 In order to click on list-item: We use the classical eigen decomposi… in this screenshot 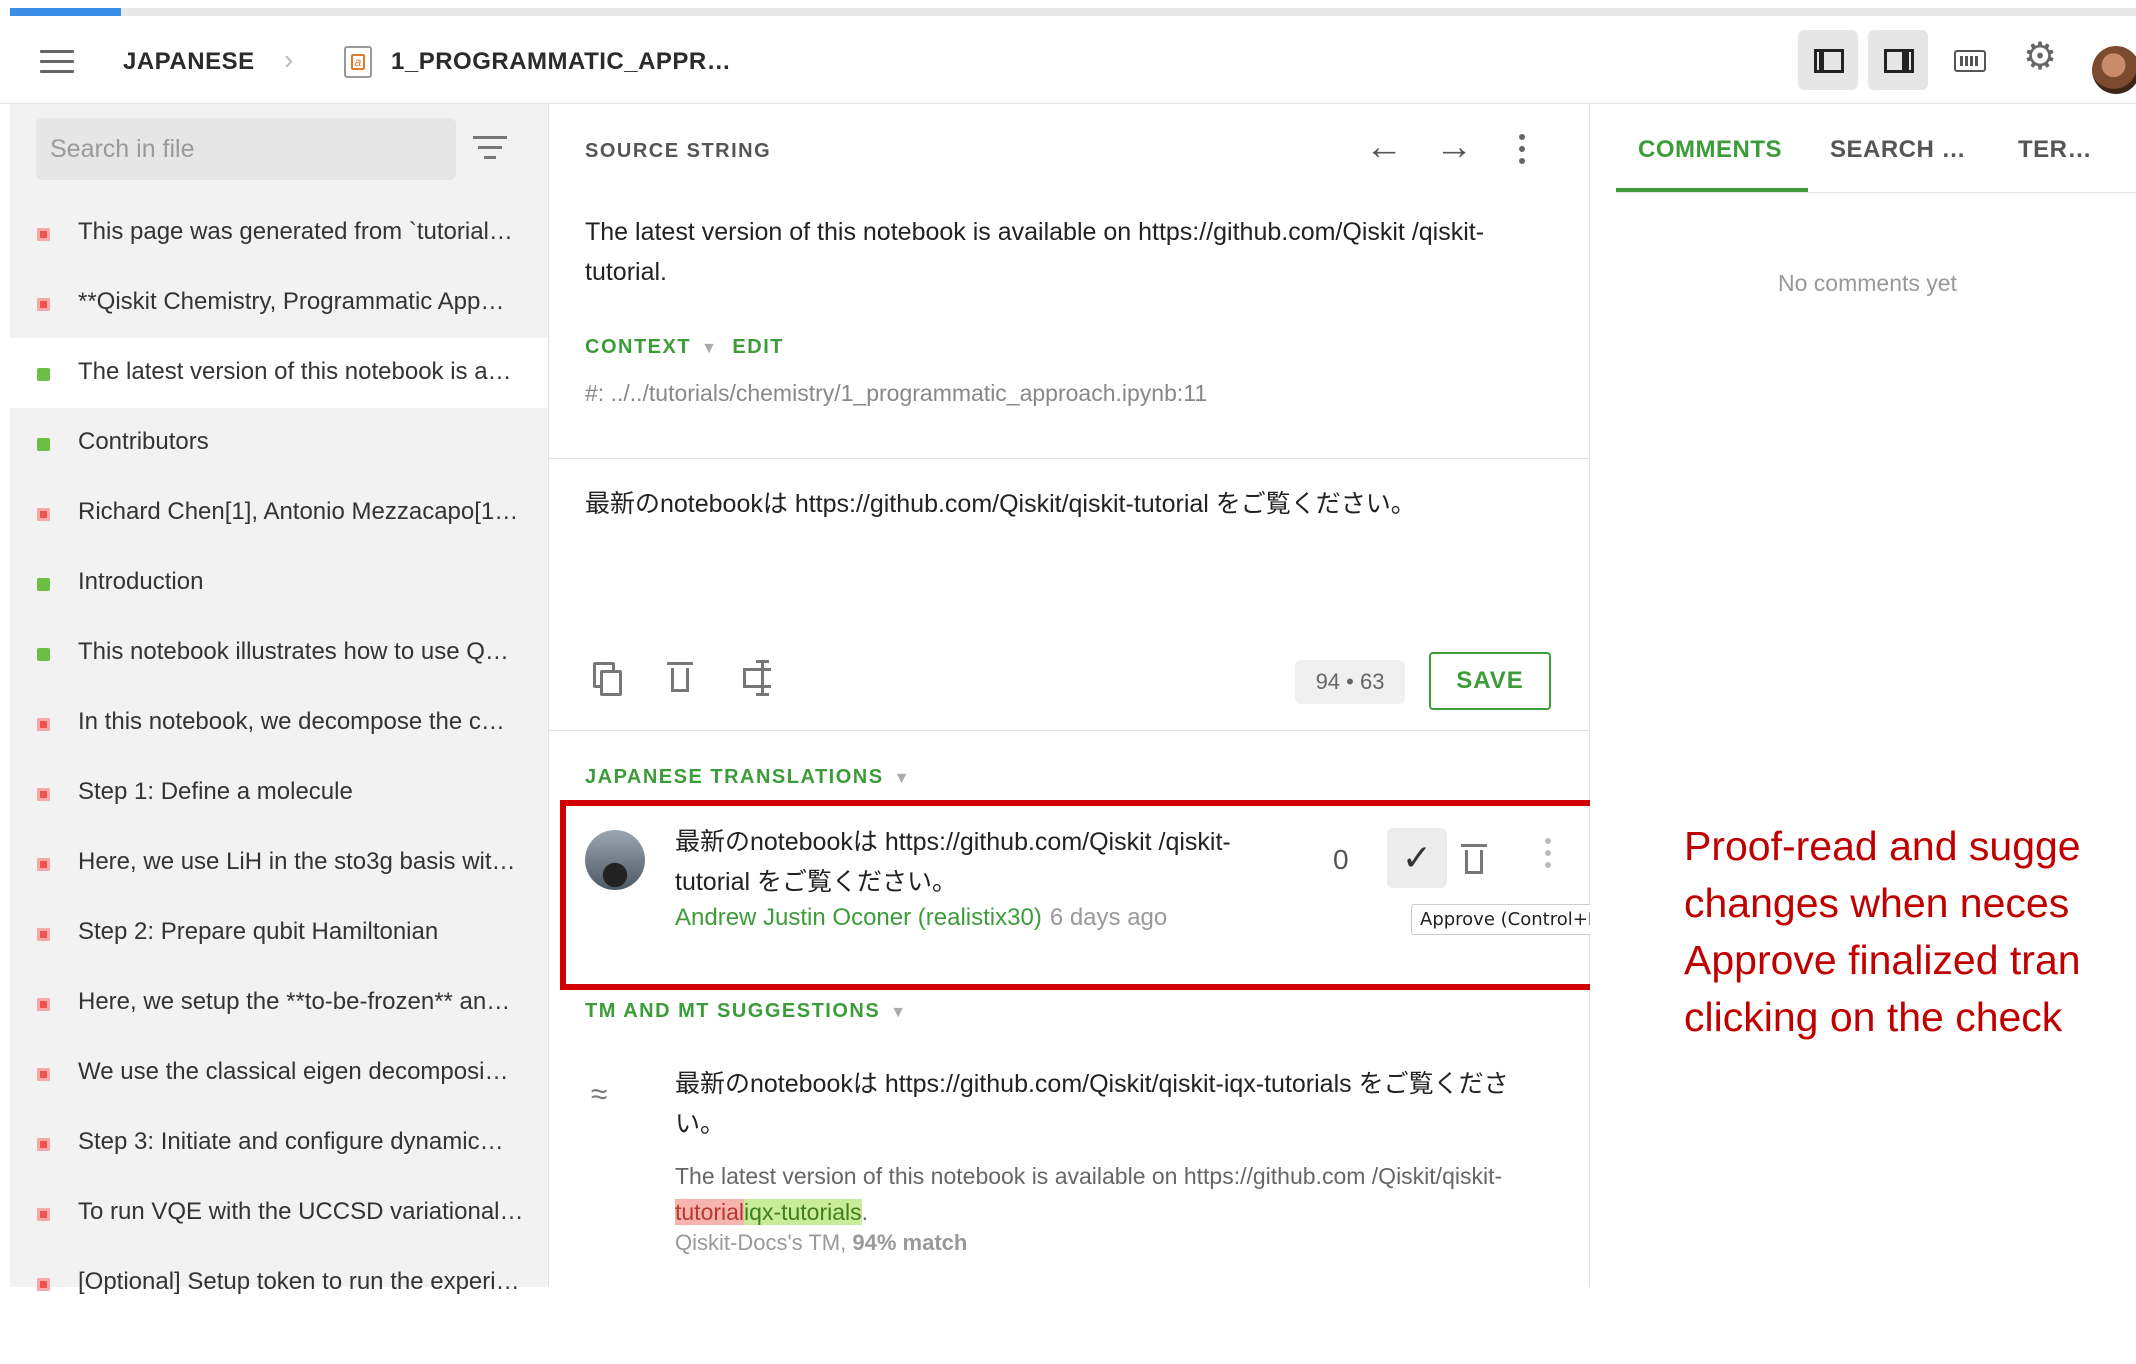, I will do `click(279, 1073)`.